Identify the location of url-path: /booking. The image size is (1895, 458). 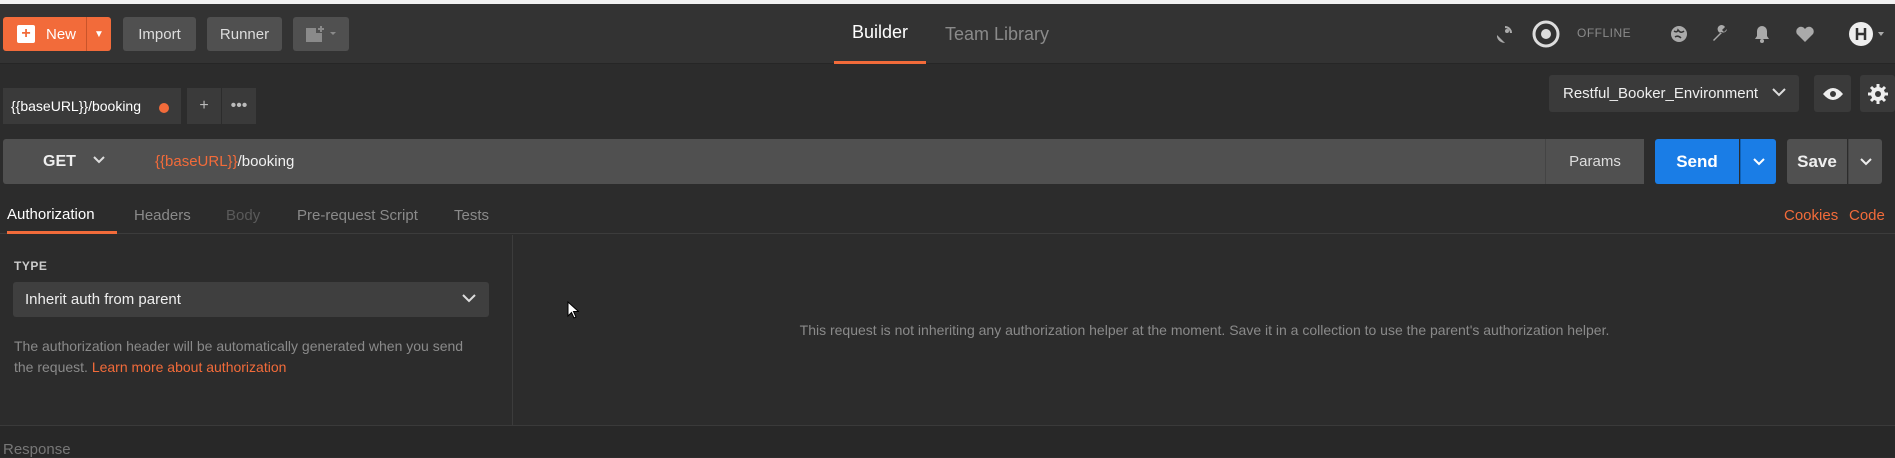
(266, 161).